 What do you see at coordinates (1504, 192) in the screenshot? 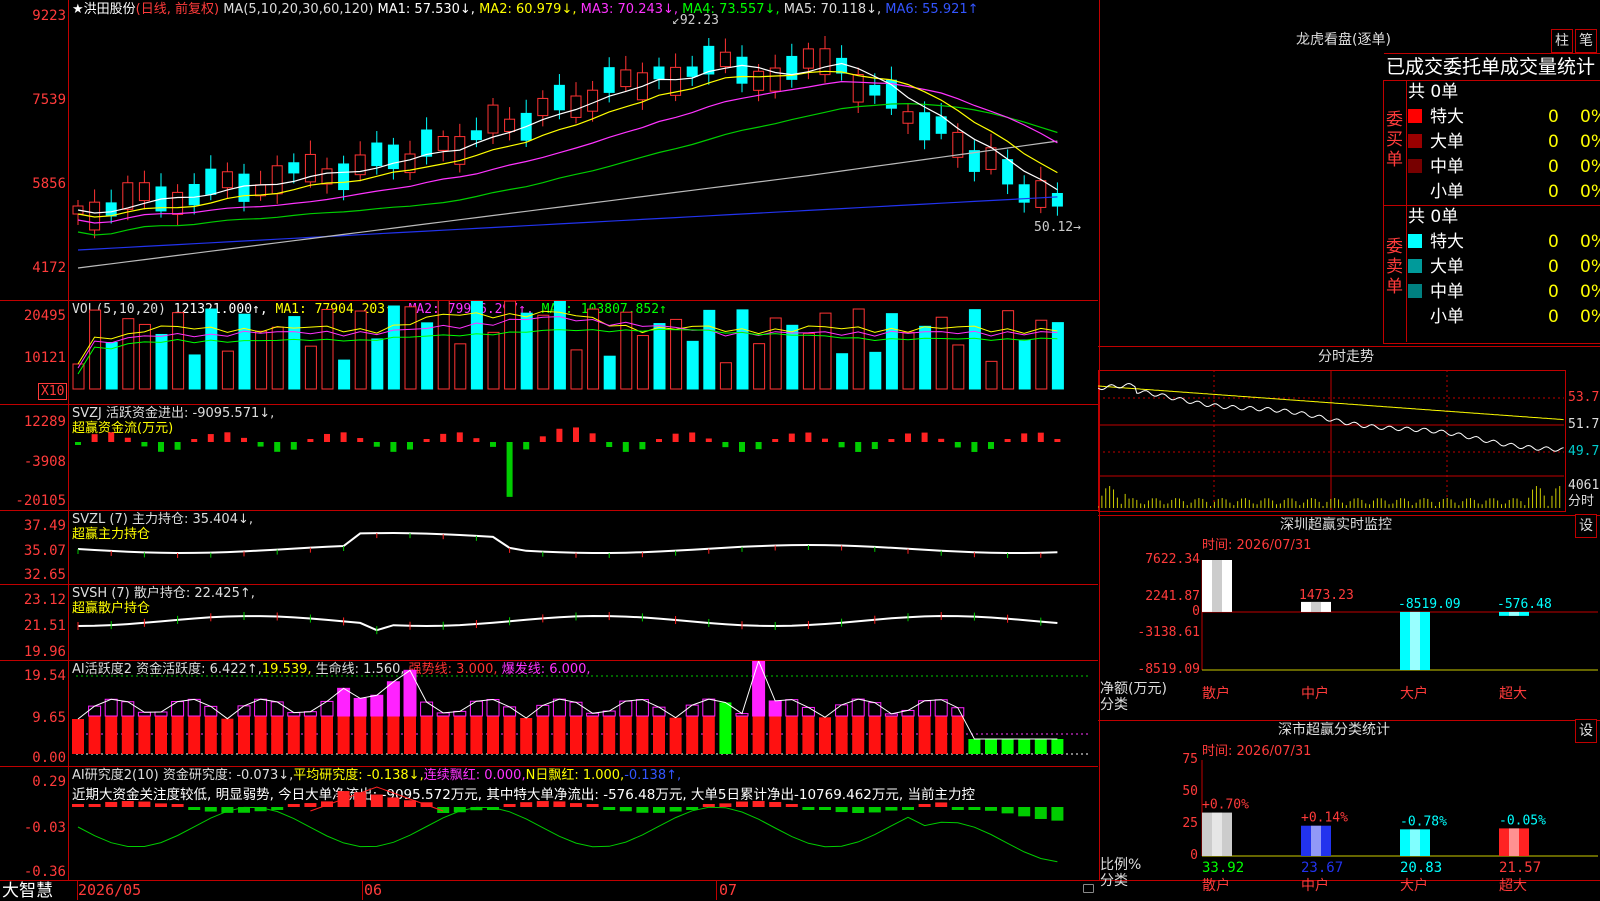
I see `buy-row: 小单00%` at bounding box center [1504, 192].